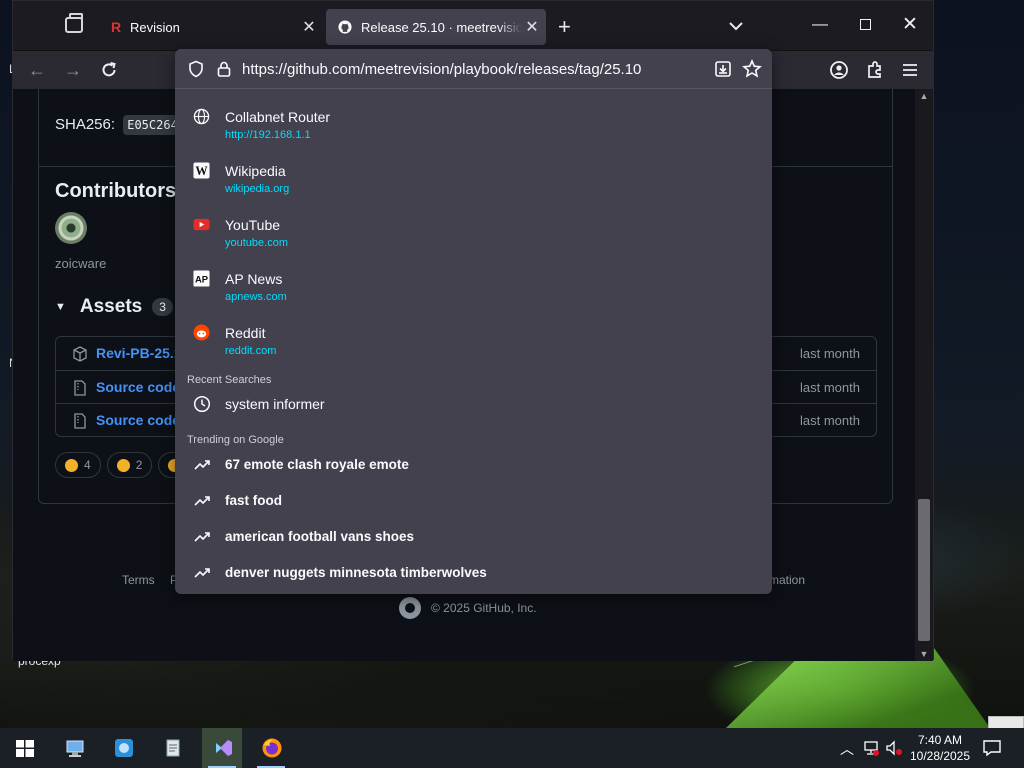 The image size is (1024, 768). What do you see at coordinates (229, 380) in the screenshot?
I see `recent-searches-heading: Recent Searches` at bounding box center [229, 380].